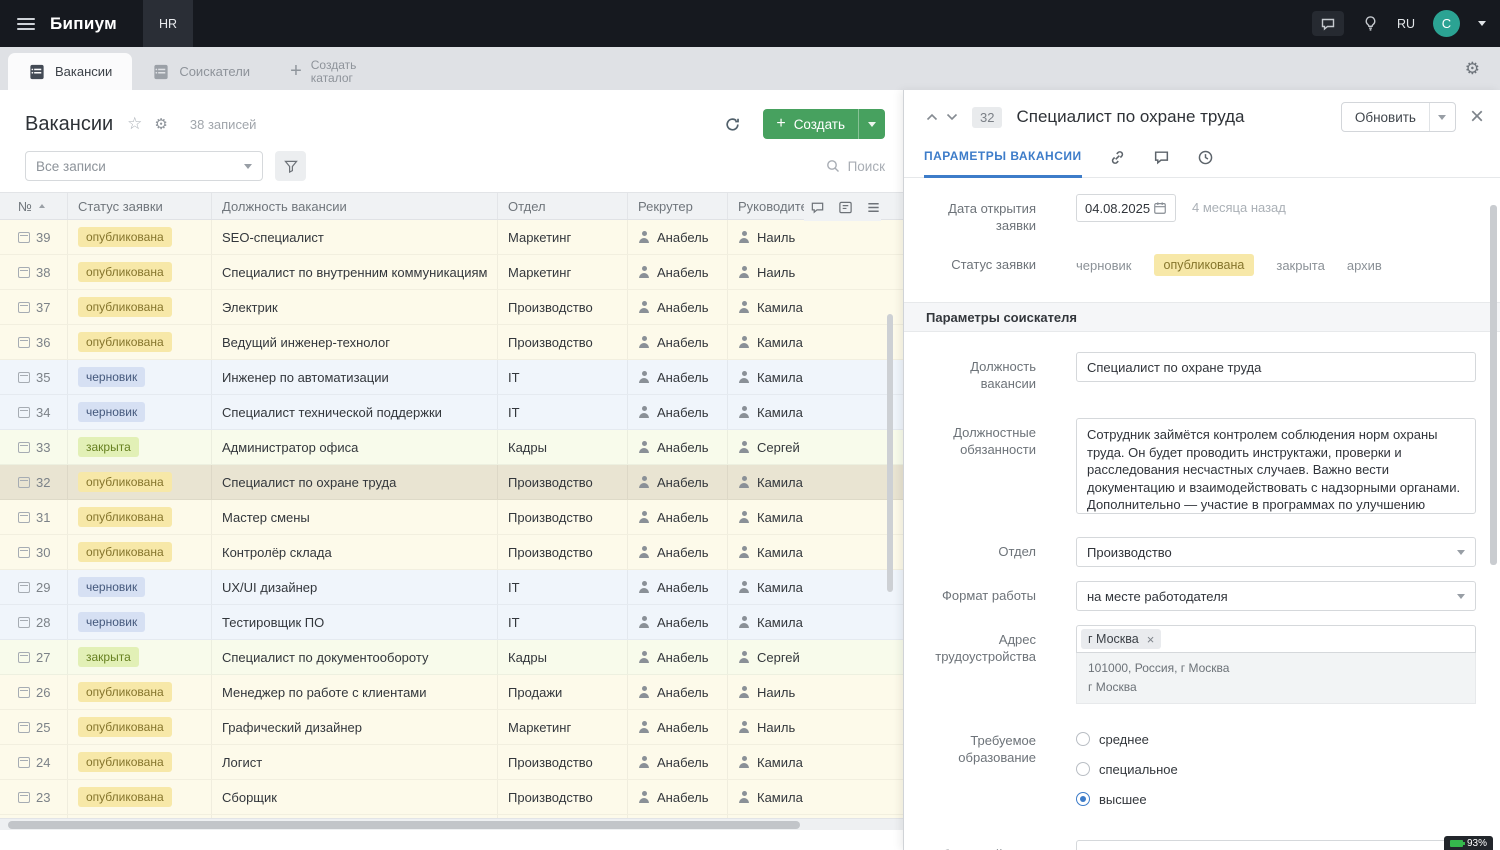  What do you see at coordinates (1161, 157) in the screenshot?
I see `comments-tab-icon` at bounding box center [1161, 157].